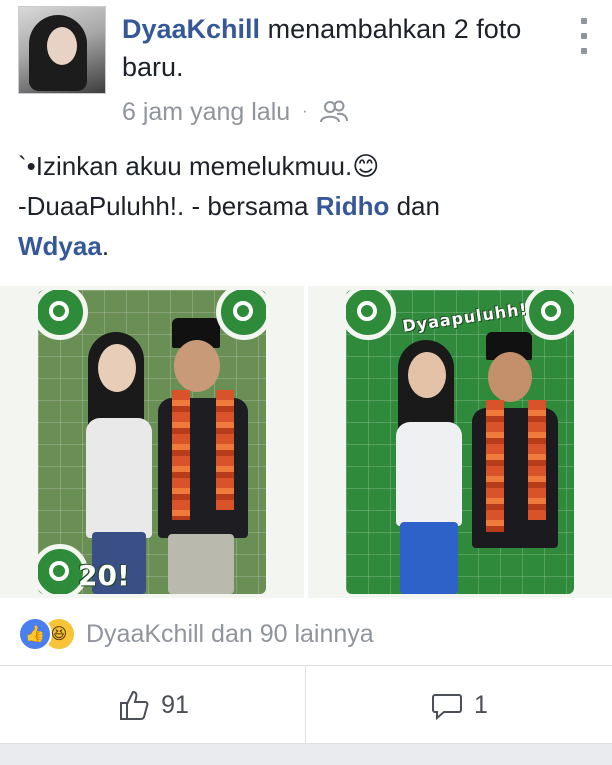 This screenshot has height=765, width=612. What do you see at coordinates (414, 206) in the screenshot?
I see `caption-conj: dan` at bounding box center [414, 206].